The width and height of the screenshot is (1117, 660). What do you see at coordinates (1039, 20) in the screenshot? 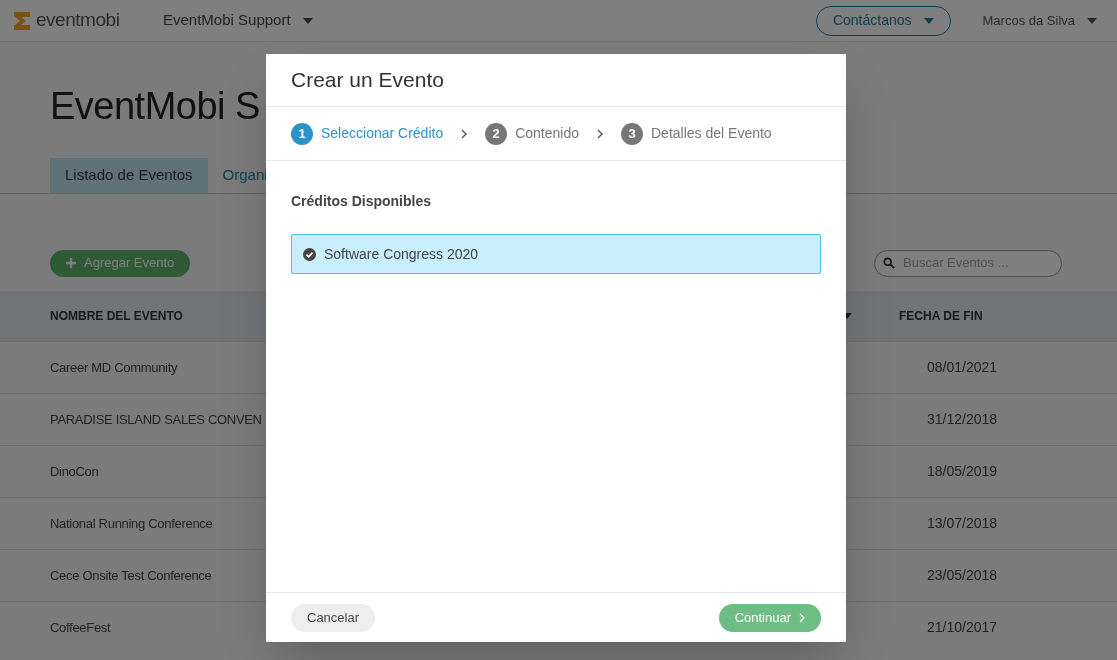
I see `user-menu: Marcos da Silva` at bounding box center [1039, 20].